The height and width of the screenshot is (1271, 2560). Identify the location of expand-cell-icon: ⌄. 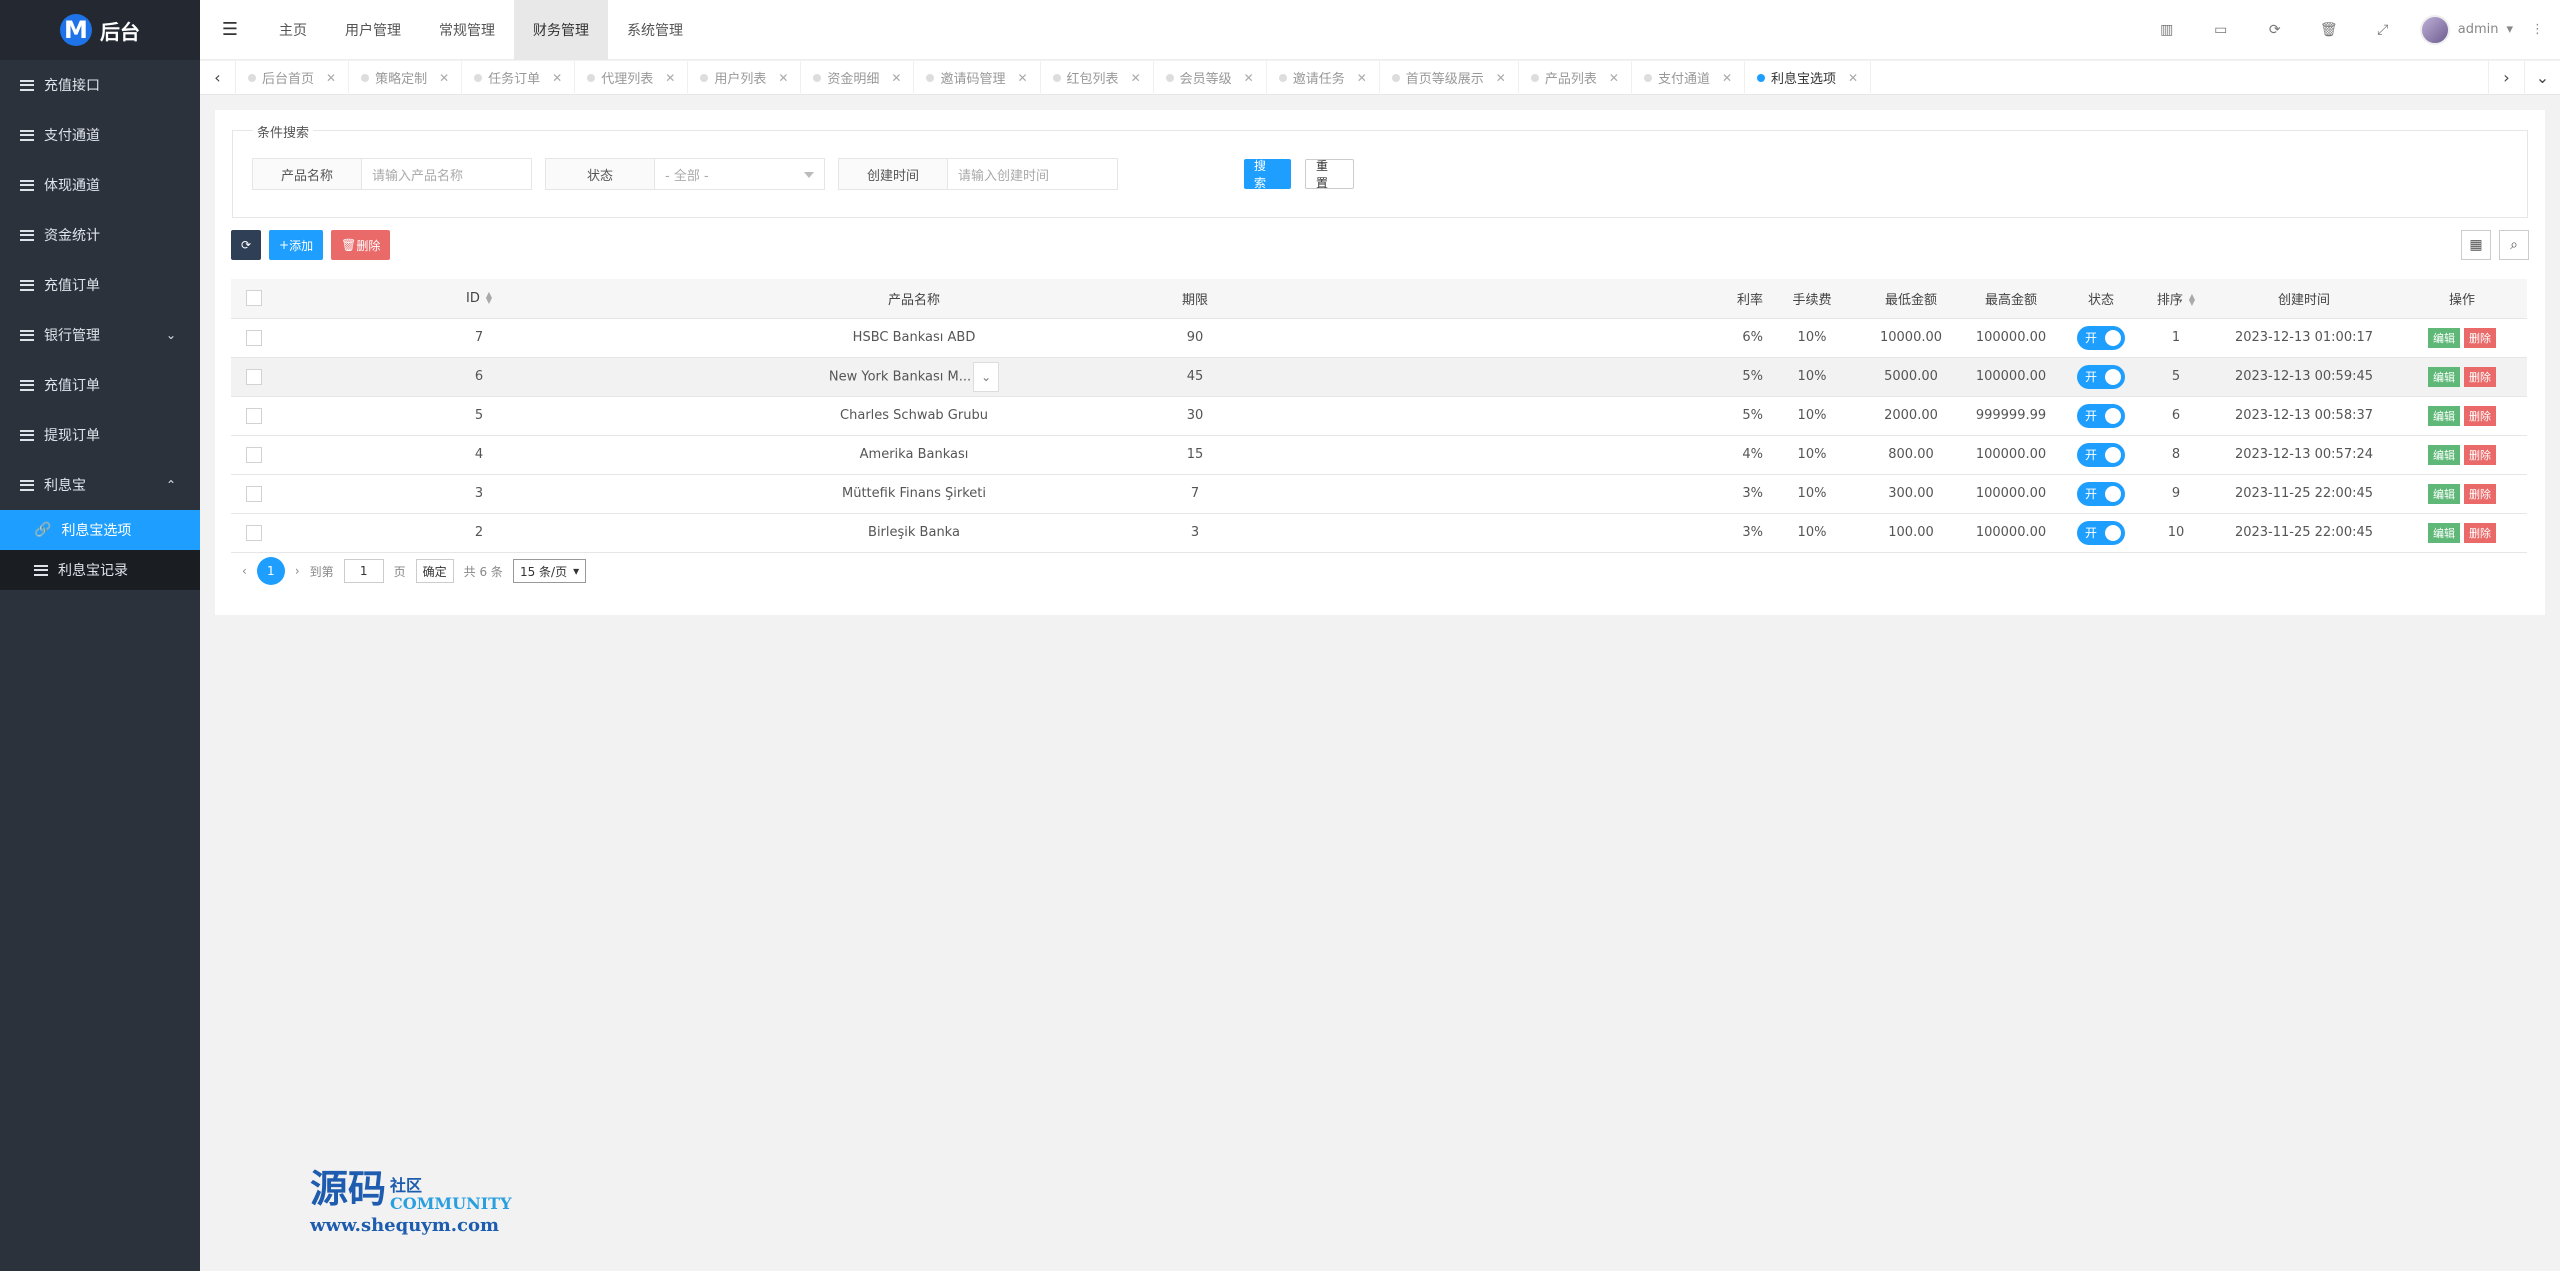
(986, 376).